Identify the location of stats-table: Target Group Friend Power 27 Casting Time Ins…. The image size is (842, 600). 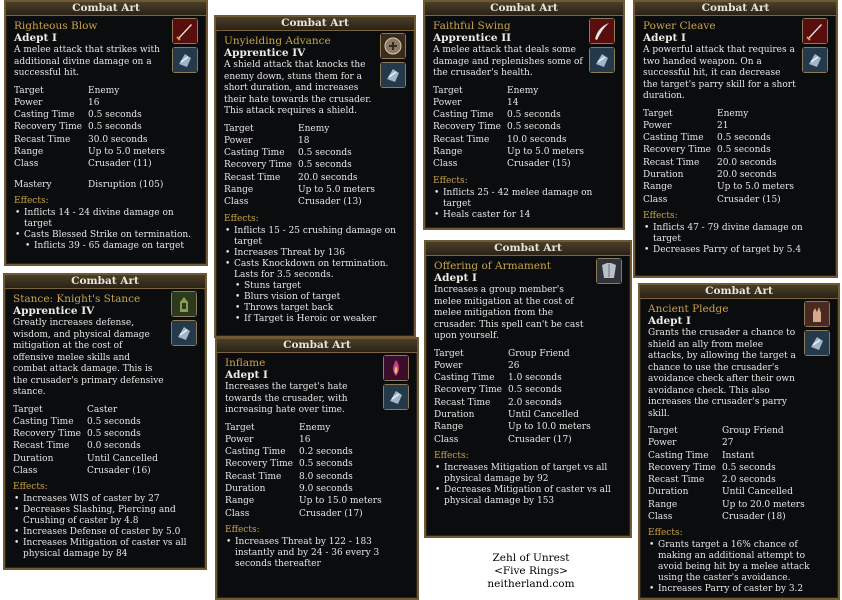
(740, 474).